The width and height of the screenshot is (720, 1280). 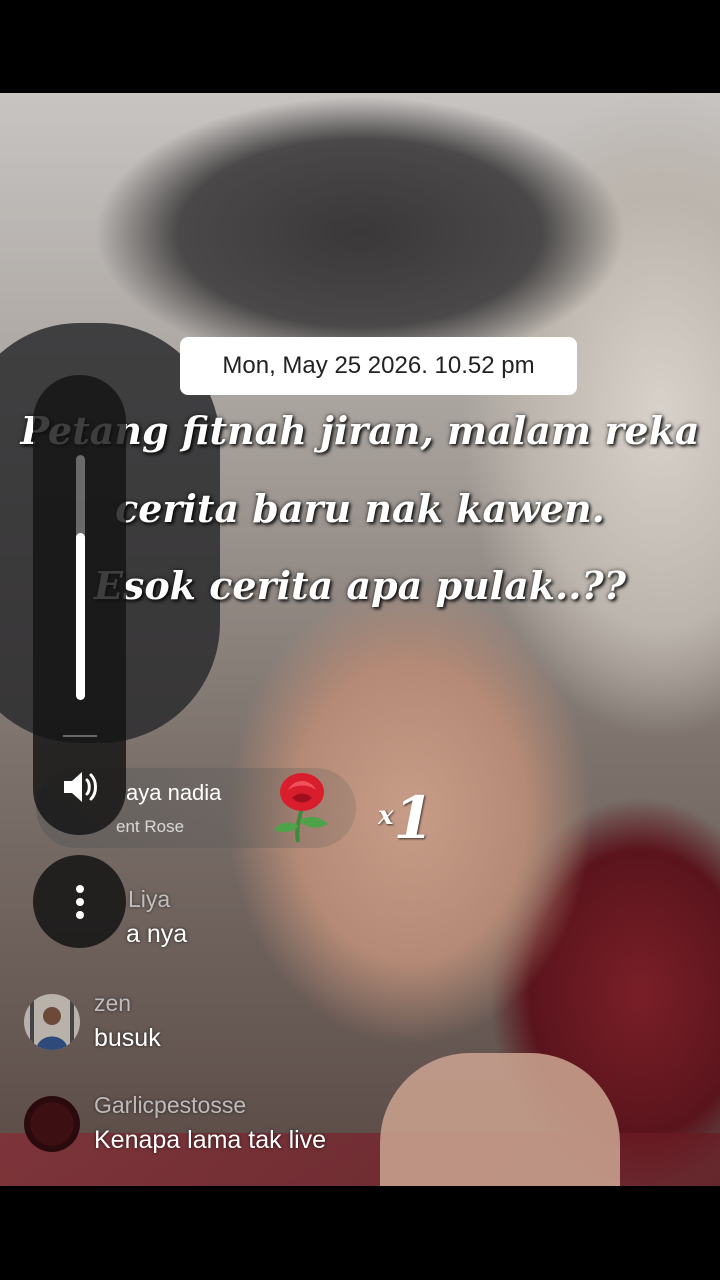 I want to click on comment-username: zen, so click(x=113, y=1003).